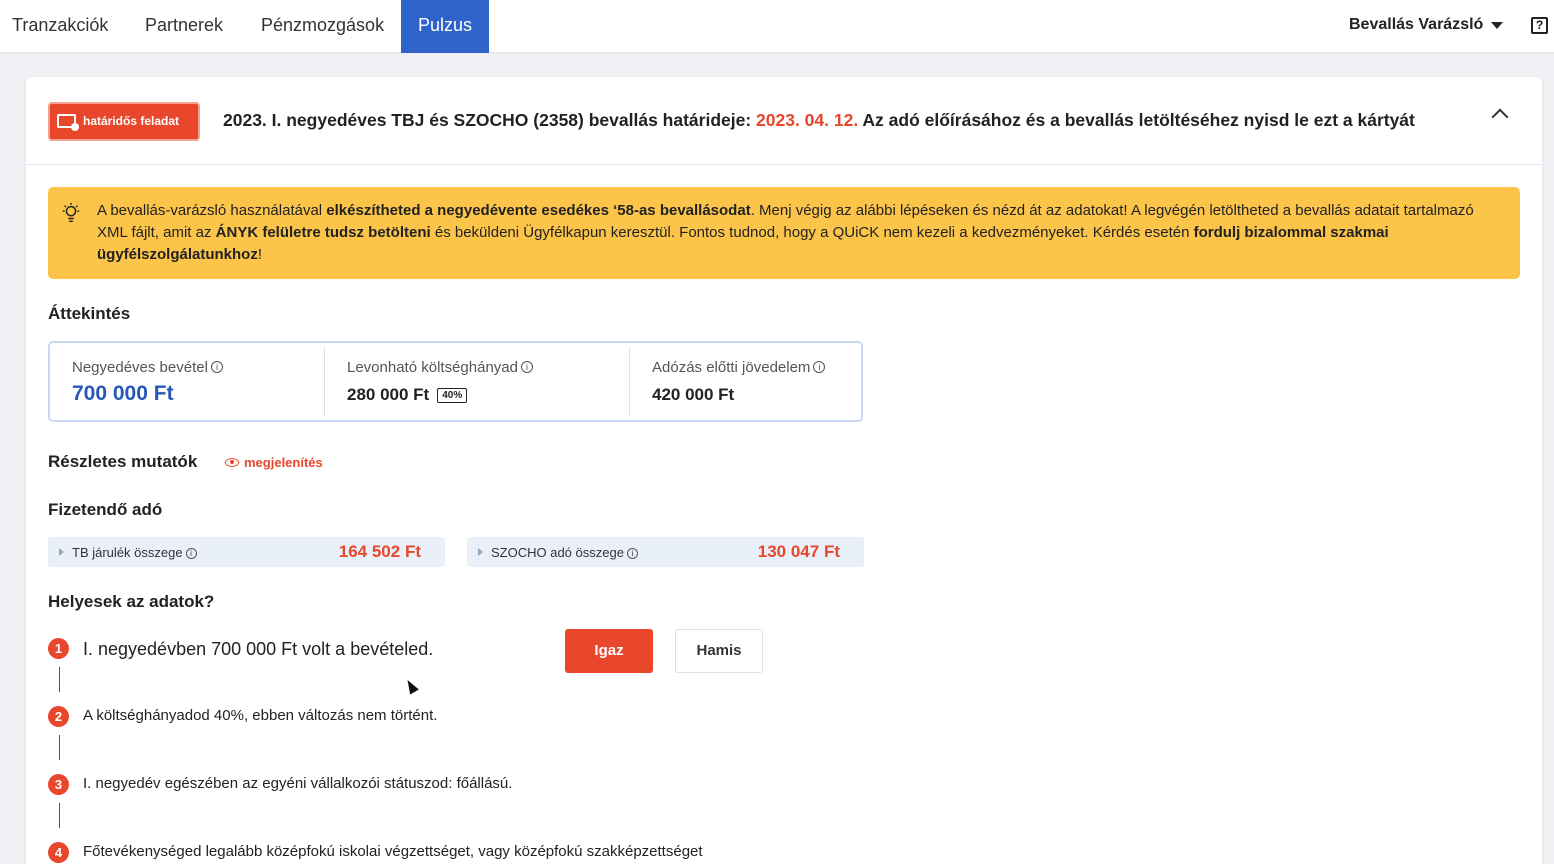  Describe the element at coordinates (731, 367) in the screenshot. I see `overview-income-label-text: Adózás előtti jövedelem` at that location.